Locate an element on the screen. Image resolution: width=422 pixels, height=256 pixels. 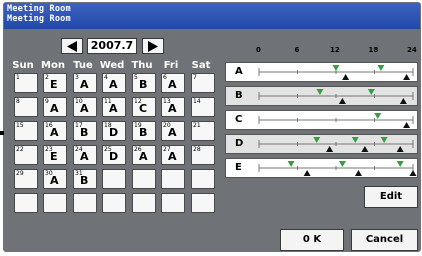
calendar-day-cell: 12 C is located at coordinates (144, 107).